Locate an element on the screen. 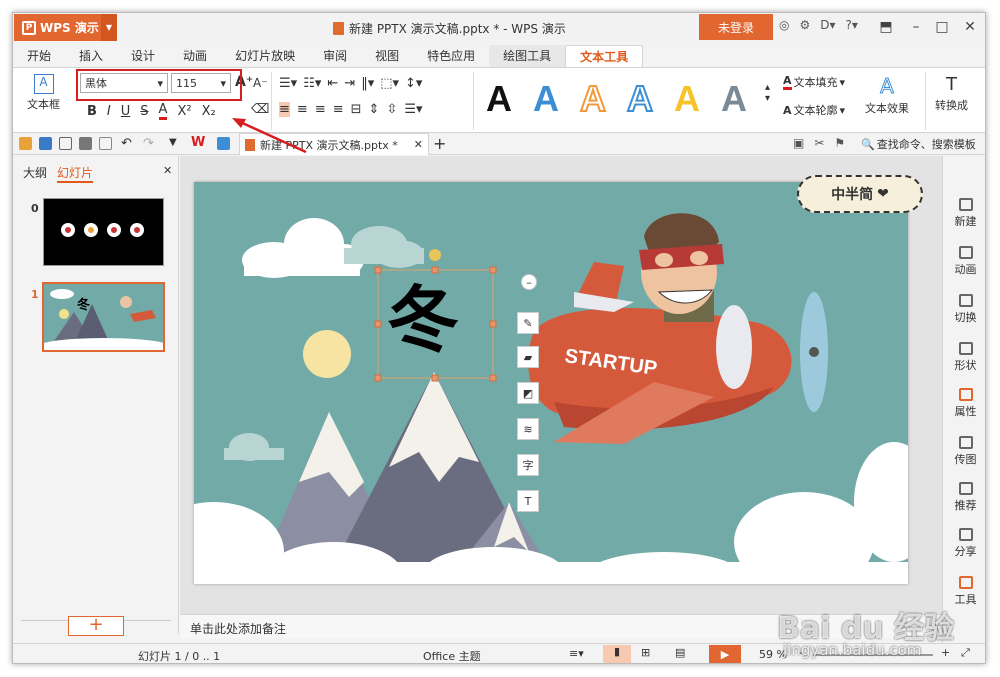  view-sorter-icon: ⊞ is located at coordinates (645, 652).